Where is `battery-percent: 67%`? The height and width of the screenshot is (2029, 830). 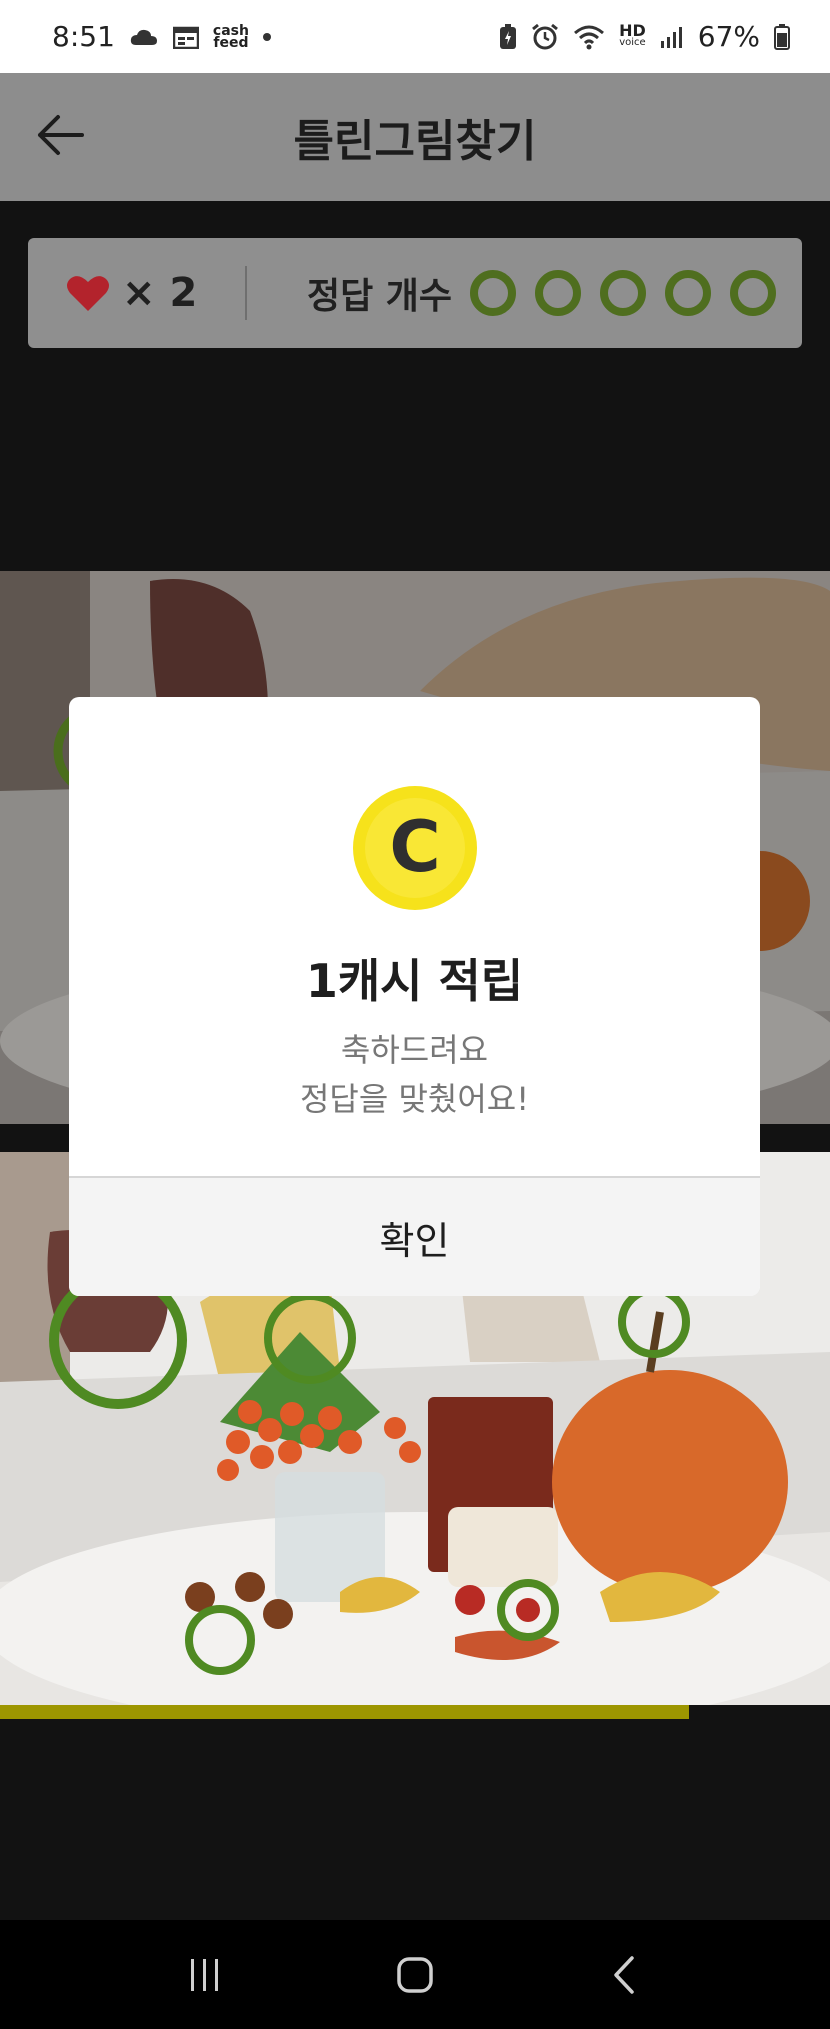 battery-percent: 67% is located at coordinates (728, 36).